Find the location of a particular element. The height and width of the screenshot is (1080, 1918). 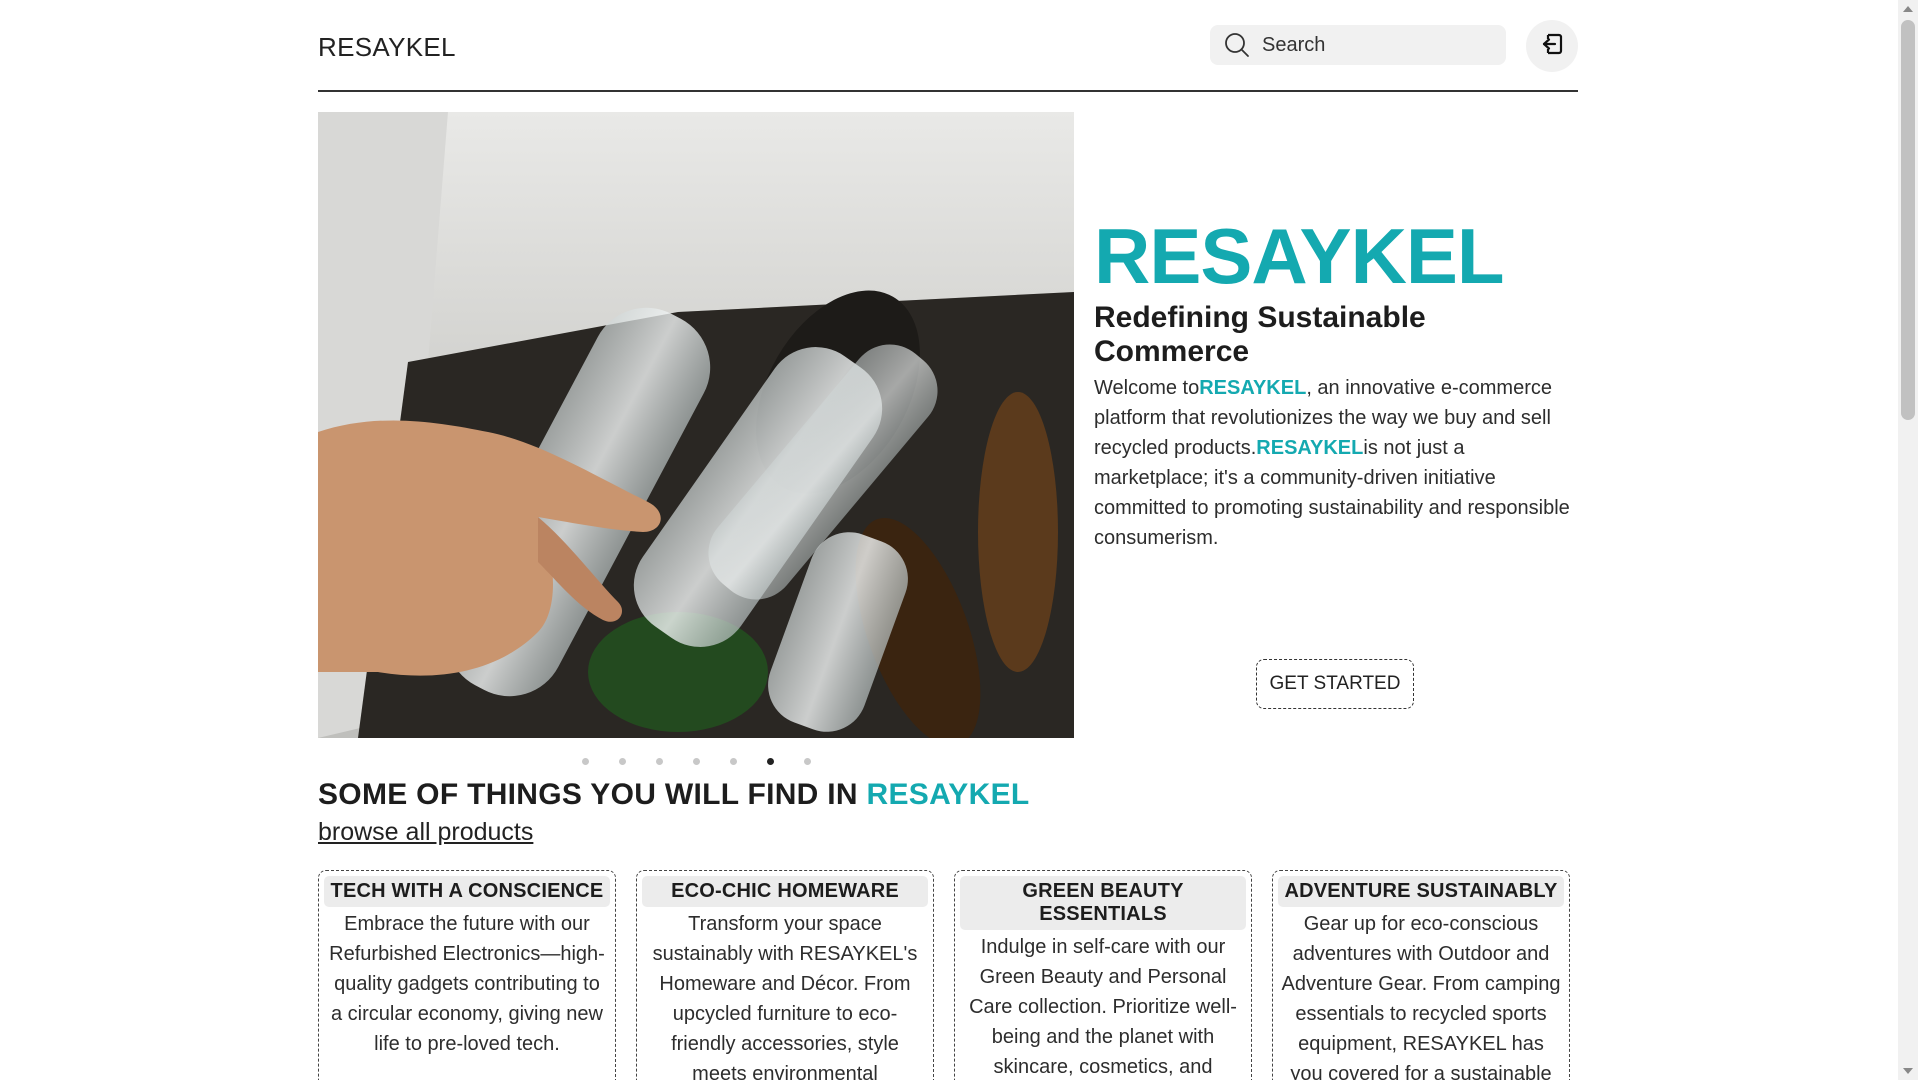

card-title: TECH WITH A CONSCIENCE is located at coordinates (467, 891).